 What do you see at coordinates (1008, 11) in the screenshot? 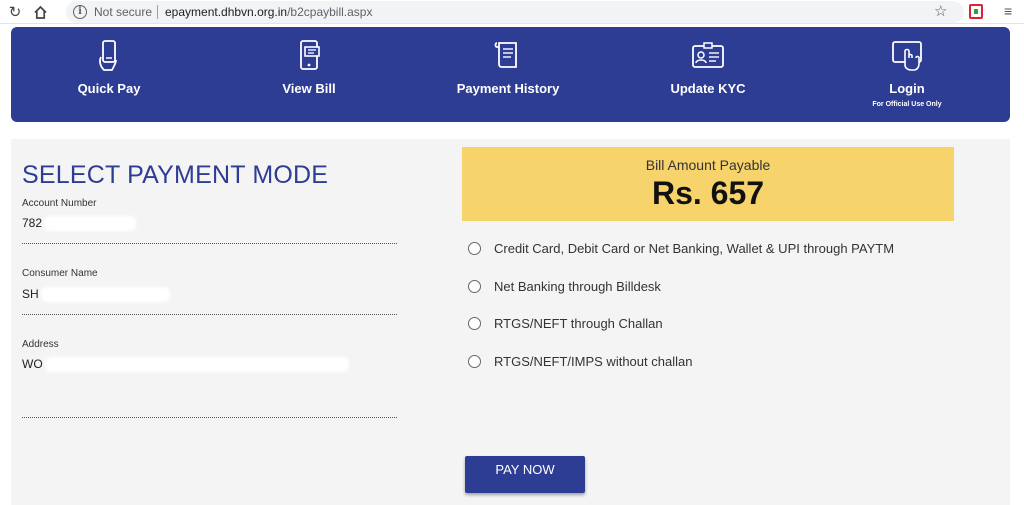
I see `browser-menu-icon: ≡` at bounding box center [1008, 11].